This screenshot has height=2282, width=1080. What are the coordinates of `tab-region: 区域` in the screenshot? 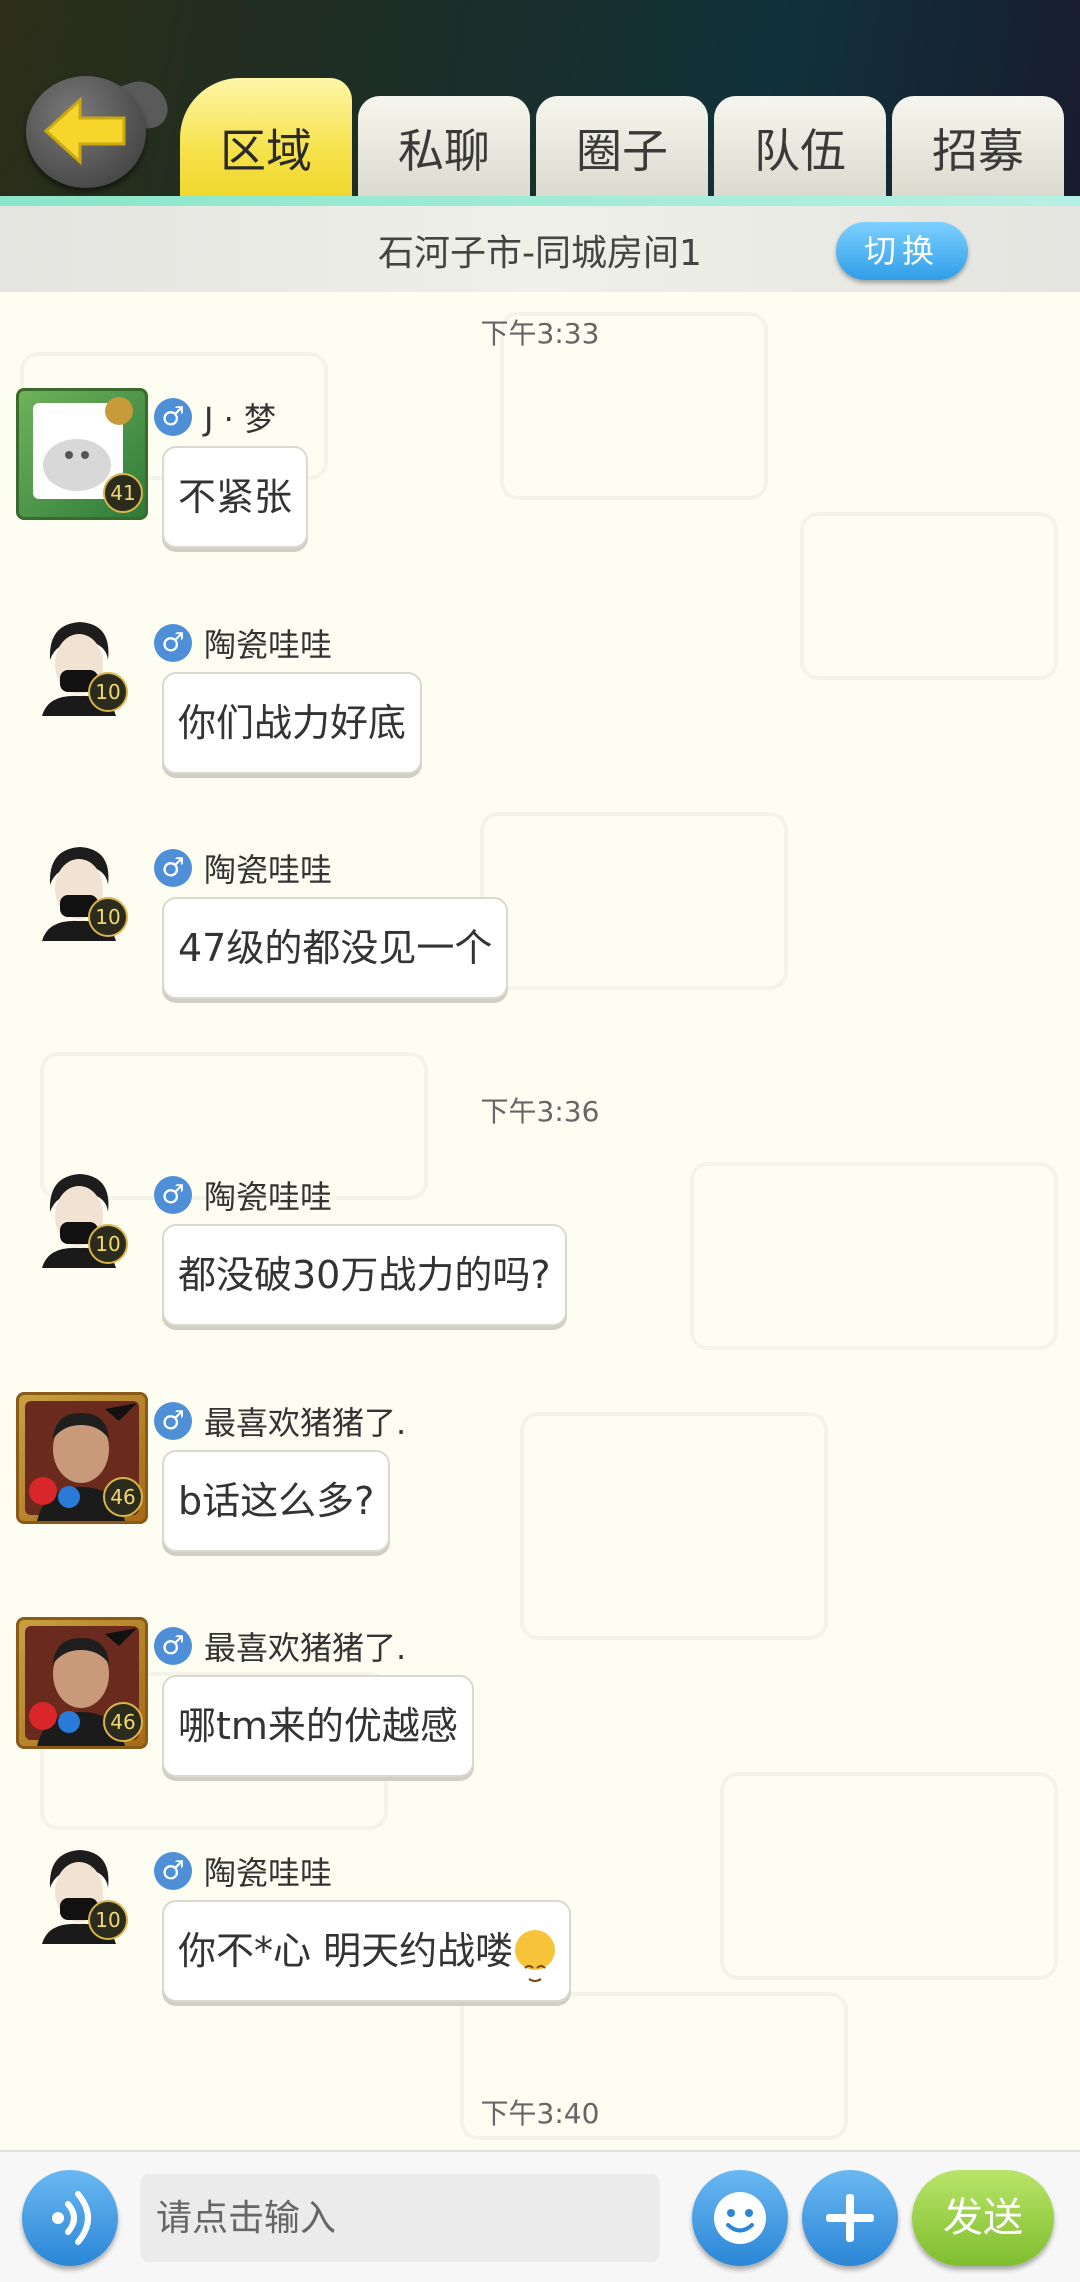 It's located at (266, 139).